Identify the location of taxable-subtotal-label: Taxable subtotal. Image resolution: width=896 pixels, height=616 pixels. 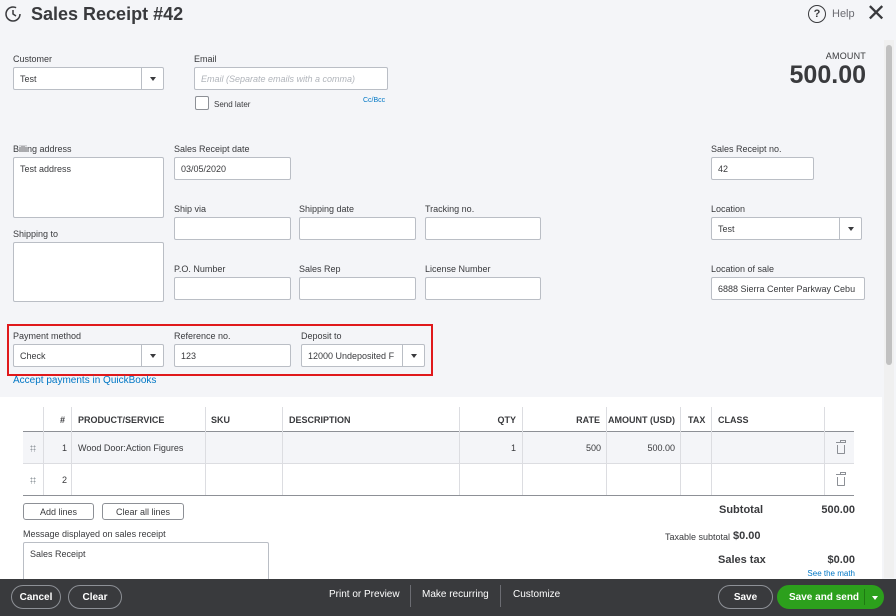
(697, 537).